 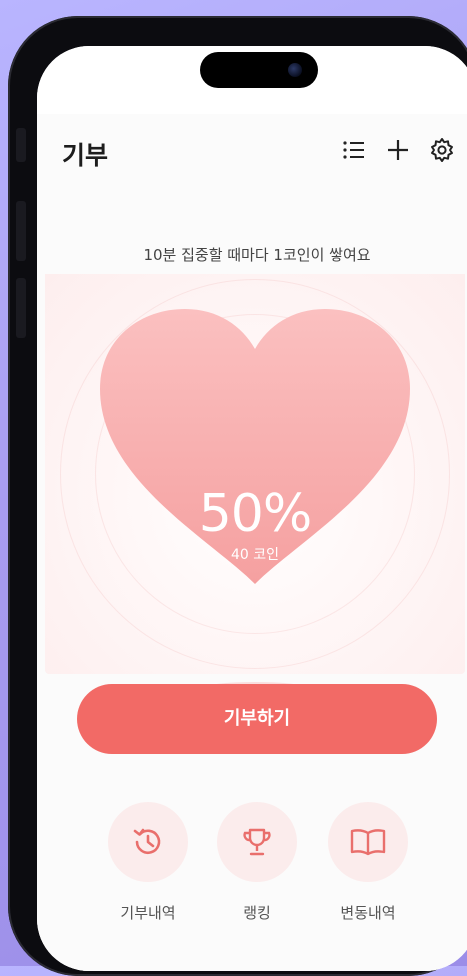 I want to click on menu-row: 기부내역 랭킹 변동내역, so click(x=252, y=867).